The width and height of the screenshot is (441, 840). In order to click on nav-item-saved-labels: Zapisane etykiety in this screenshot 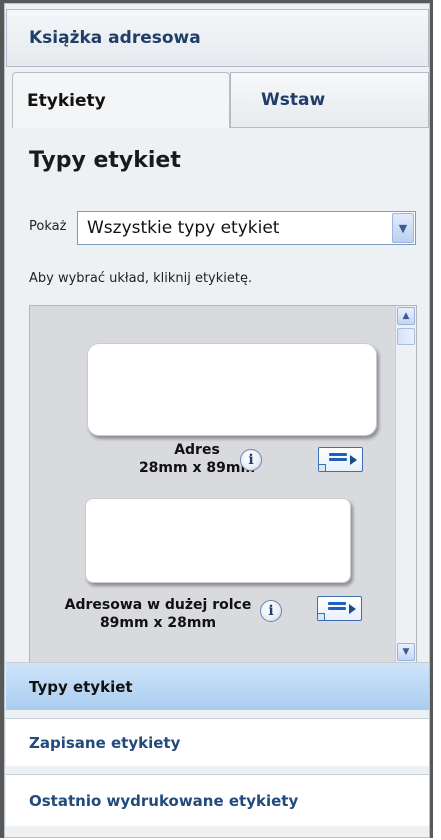, I will do `click(217, 742)`.